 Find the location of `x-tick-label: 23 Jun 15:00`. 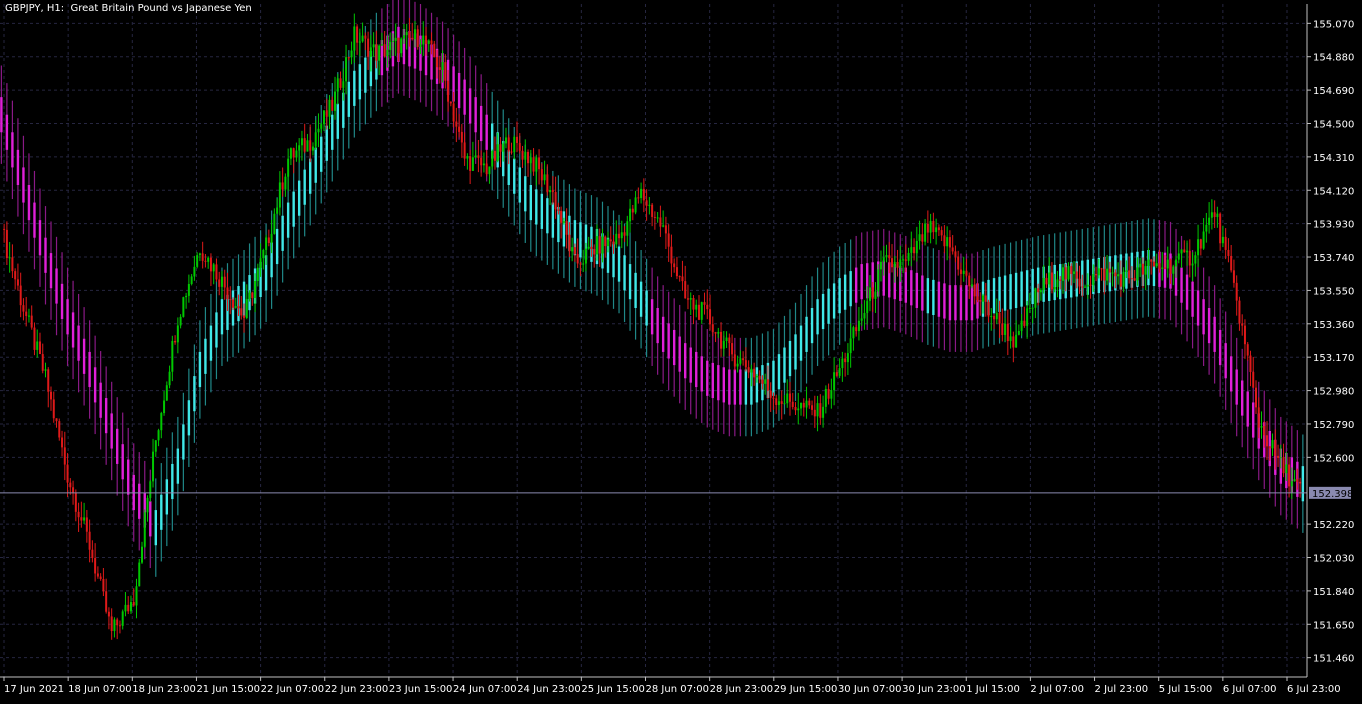

x-tick-label: 23 Jun 15:00 is located at coordinates (421, 689).